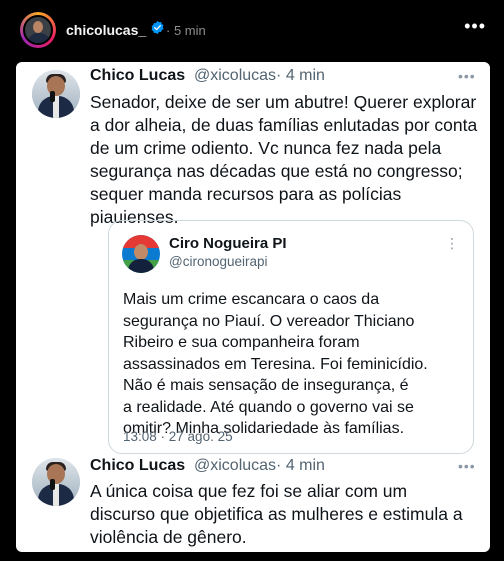 The width and height of the screenshot is (504, 561). Describe the element at coordinates (228, 243) in the screenshot. I see `quoted-author-name: Ciro Nogueira PI` at that location.